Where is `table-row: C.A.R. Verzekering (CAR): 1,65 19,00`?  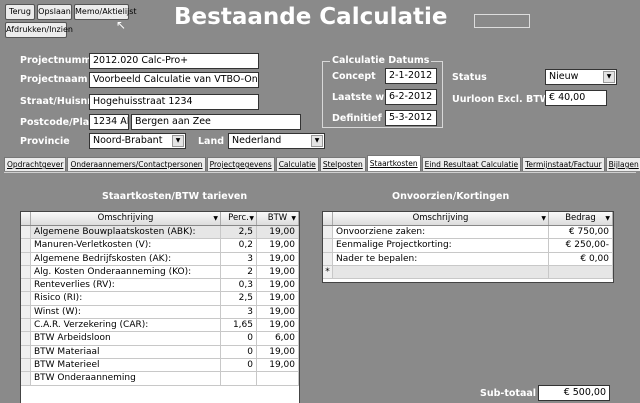 table-row: C.A.R. Verzekering (CAR): 1,65 19,00 is located at coordinates (160, 326).